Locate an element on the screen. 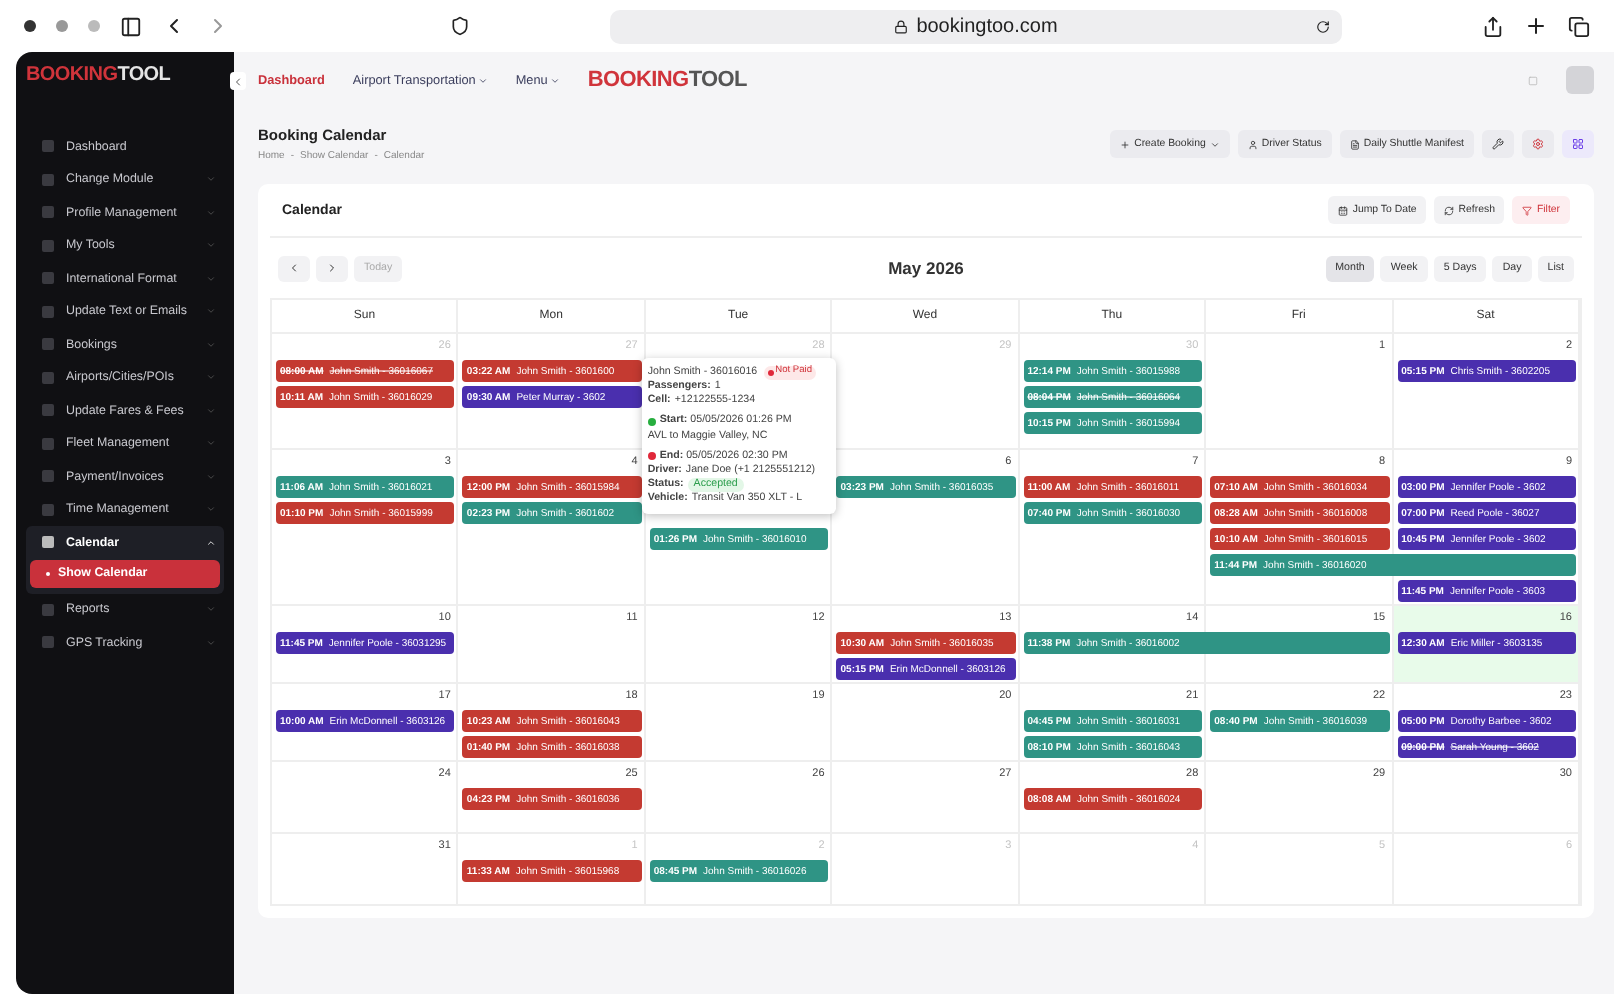 This screenshot has width=1614, height=1006. new-tab-icon is located at coordinates (1536, 26).